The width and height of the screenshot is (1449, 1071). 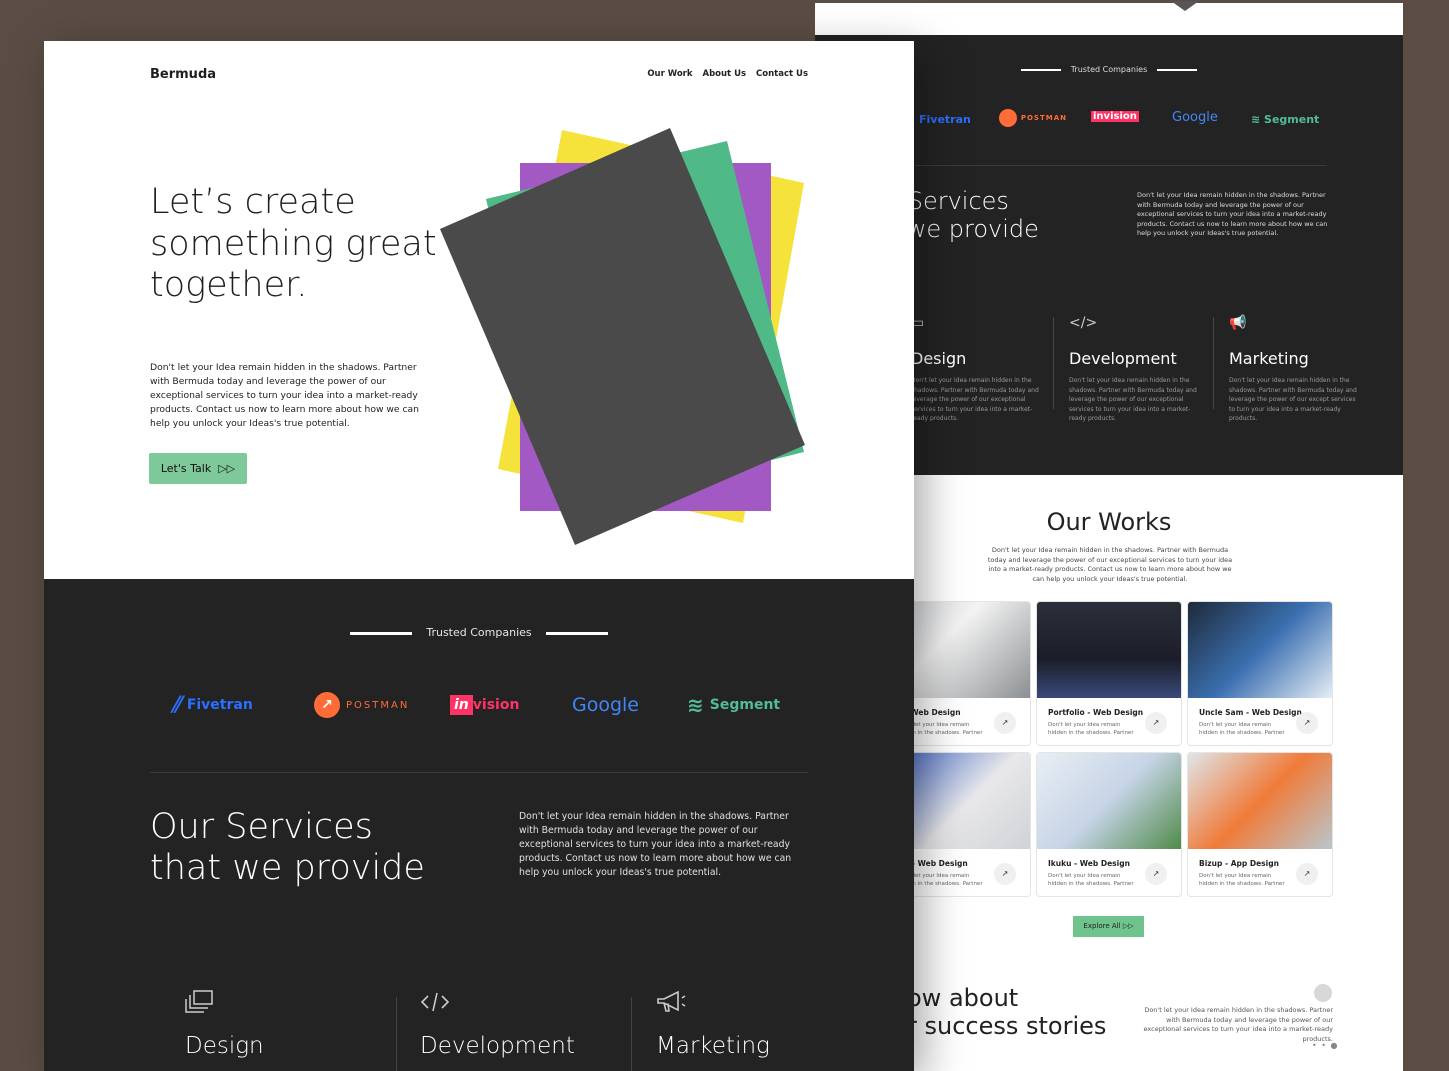 What do you see at coordinates (756, 1024) in the screenshot?
I see `service-marketing: Marketing` at bounding box center [756, 1024].